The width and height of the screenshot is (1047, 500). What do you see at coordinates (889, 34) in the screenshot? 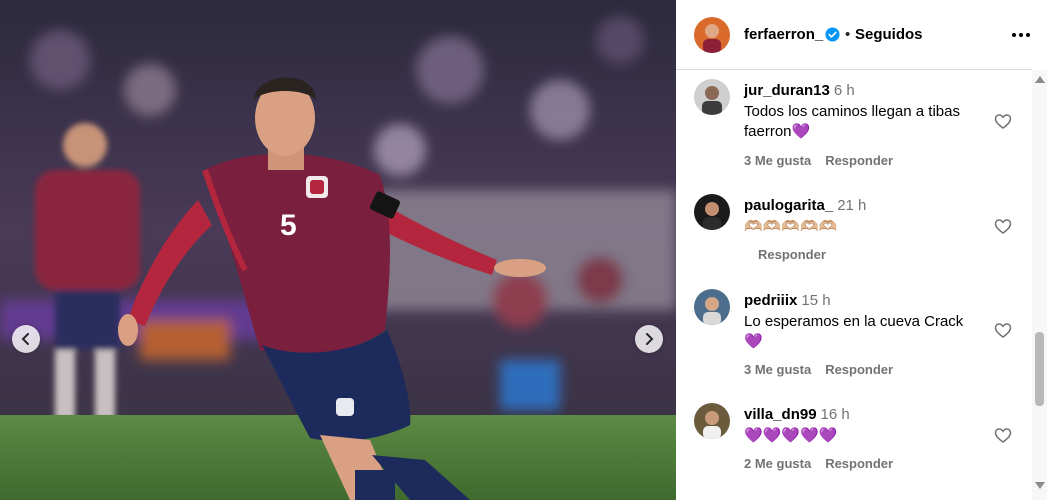
I see `following-button: Seguidos` at bounding box center [889, 34].